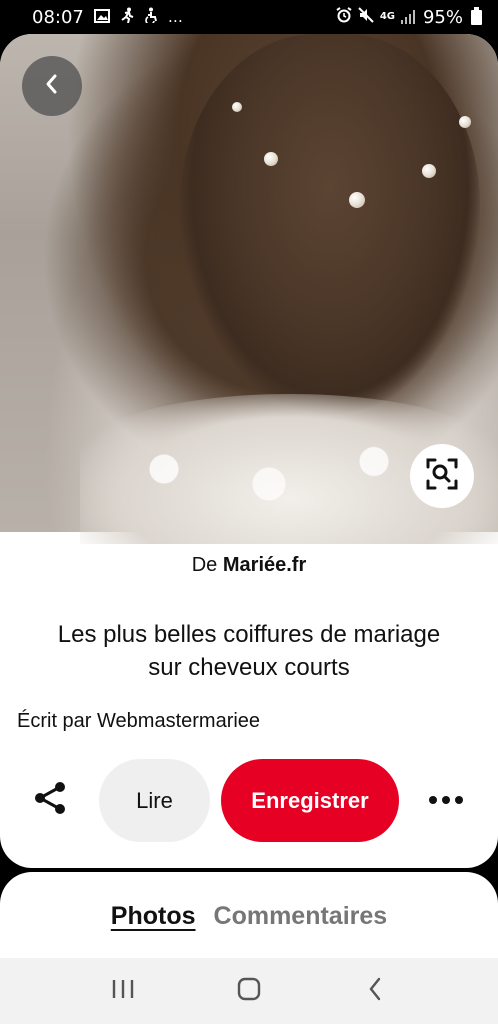 The height and width of the screenshot is (1024, 498). I want to click on signal-icon, so click(408, 17).